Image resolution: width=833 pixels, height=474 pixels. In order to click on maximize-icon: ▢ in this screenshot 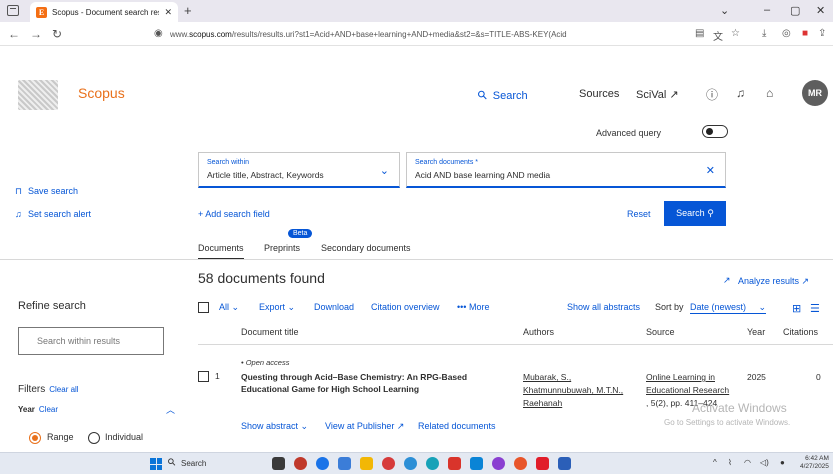, I will do `click(795, 10)`.